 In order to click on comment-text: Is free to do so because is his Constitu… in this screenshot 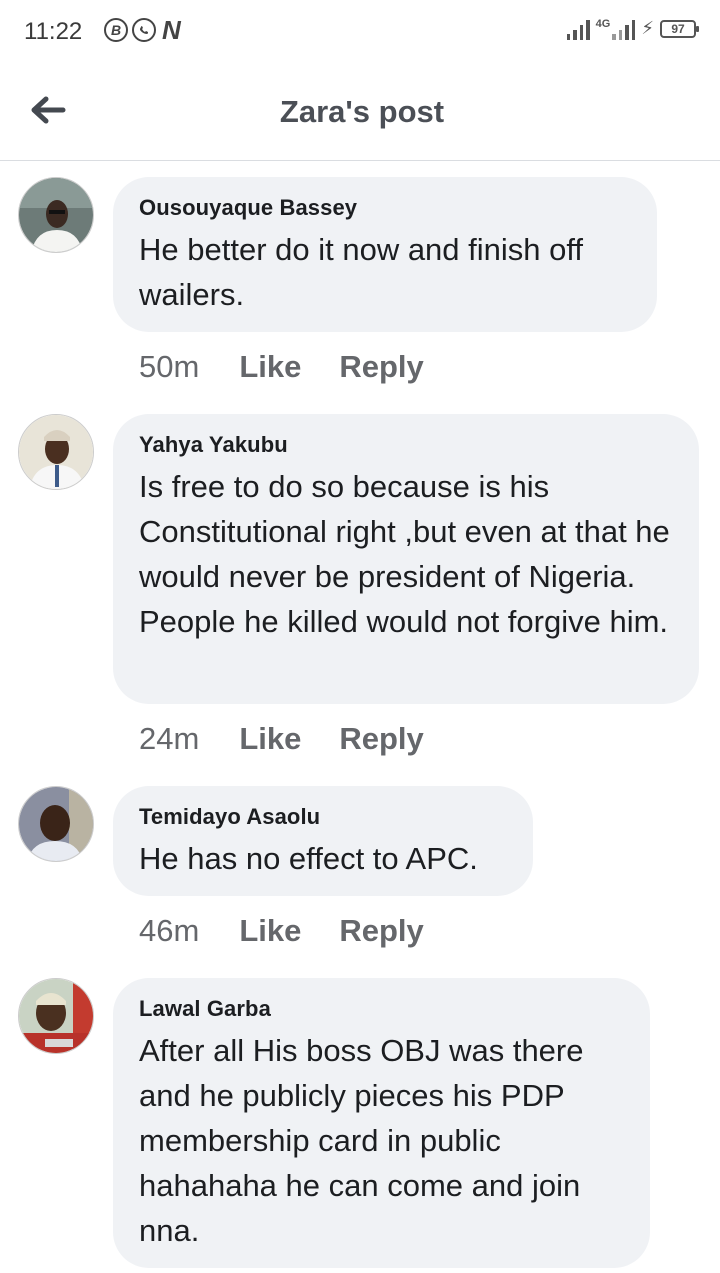, I will do `click(404, 554)`.